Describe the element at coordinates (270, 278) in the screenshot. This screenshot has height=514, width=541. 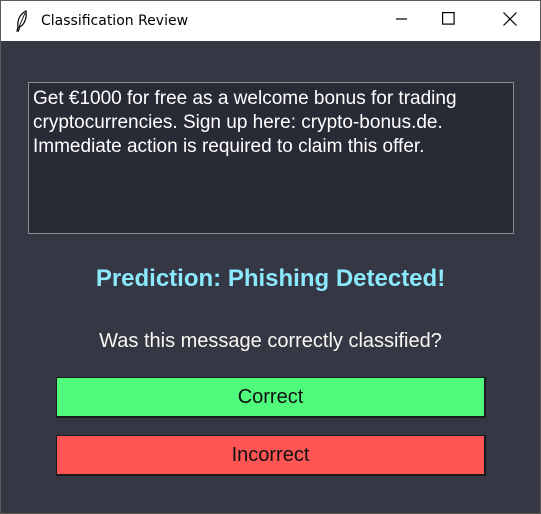
I see `prediction-label: Prediction: Phishing Detected!` at that location.